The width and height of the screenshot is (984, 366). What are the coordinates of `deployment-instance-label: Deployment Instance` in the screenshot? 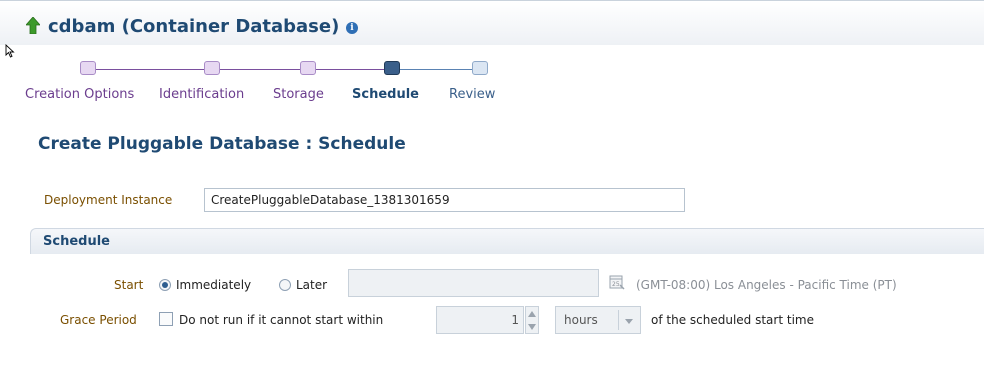 It's located at (108, 200).